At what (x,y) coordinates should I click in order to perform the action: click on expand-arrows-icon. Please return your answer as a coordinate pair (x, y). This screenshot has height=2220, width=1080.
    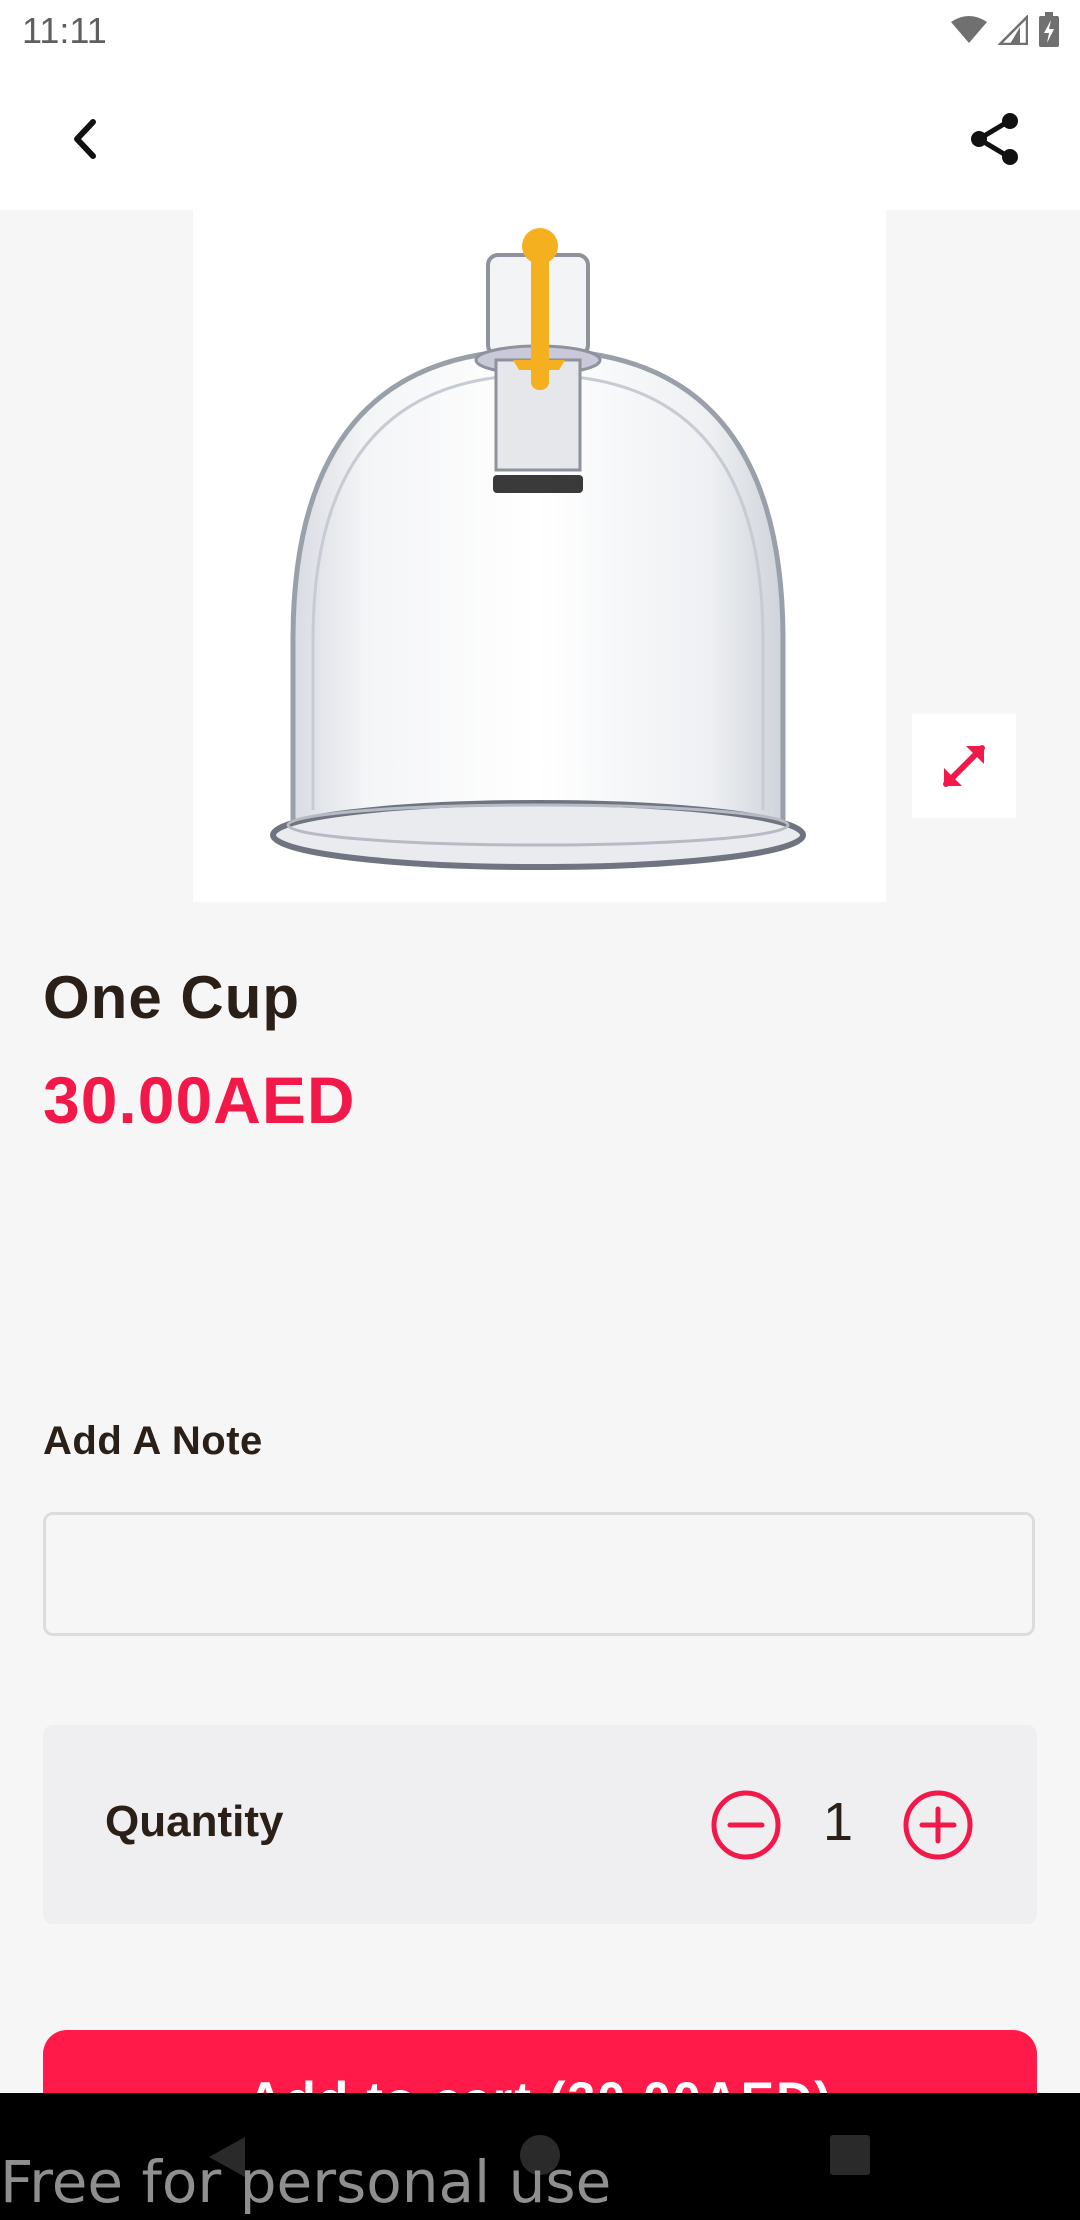
    Looking at the image, I should click on (964, 766).